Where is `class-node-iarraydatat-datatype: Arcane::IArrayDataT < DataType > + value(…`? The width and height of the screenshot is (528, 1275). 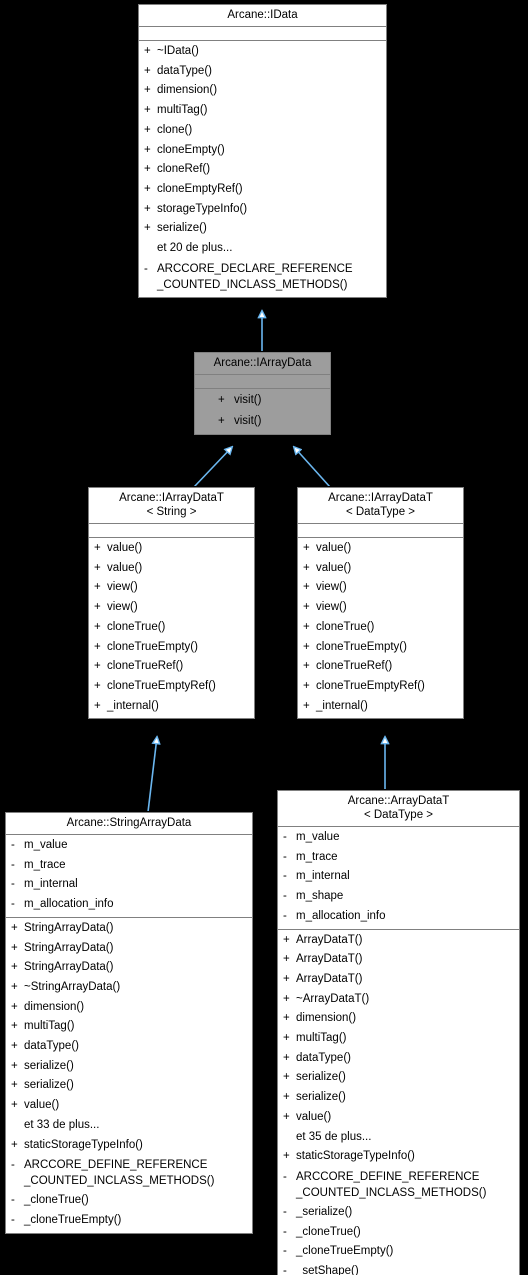 class-node-iarraydatat-datatype: Arcane::IArrayDataT < DataType > + value(… is located at coordinates (380, 603).